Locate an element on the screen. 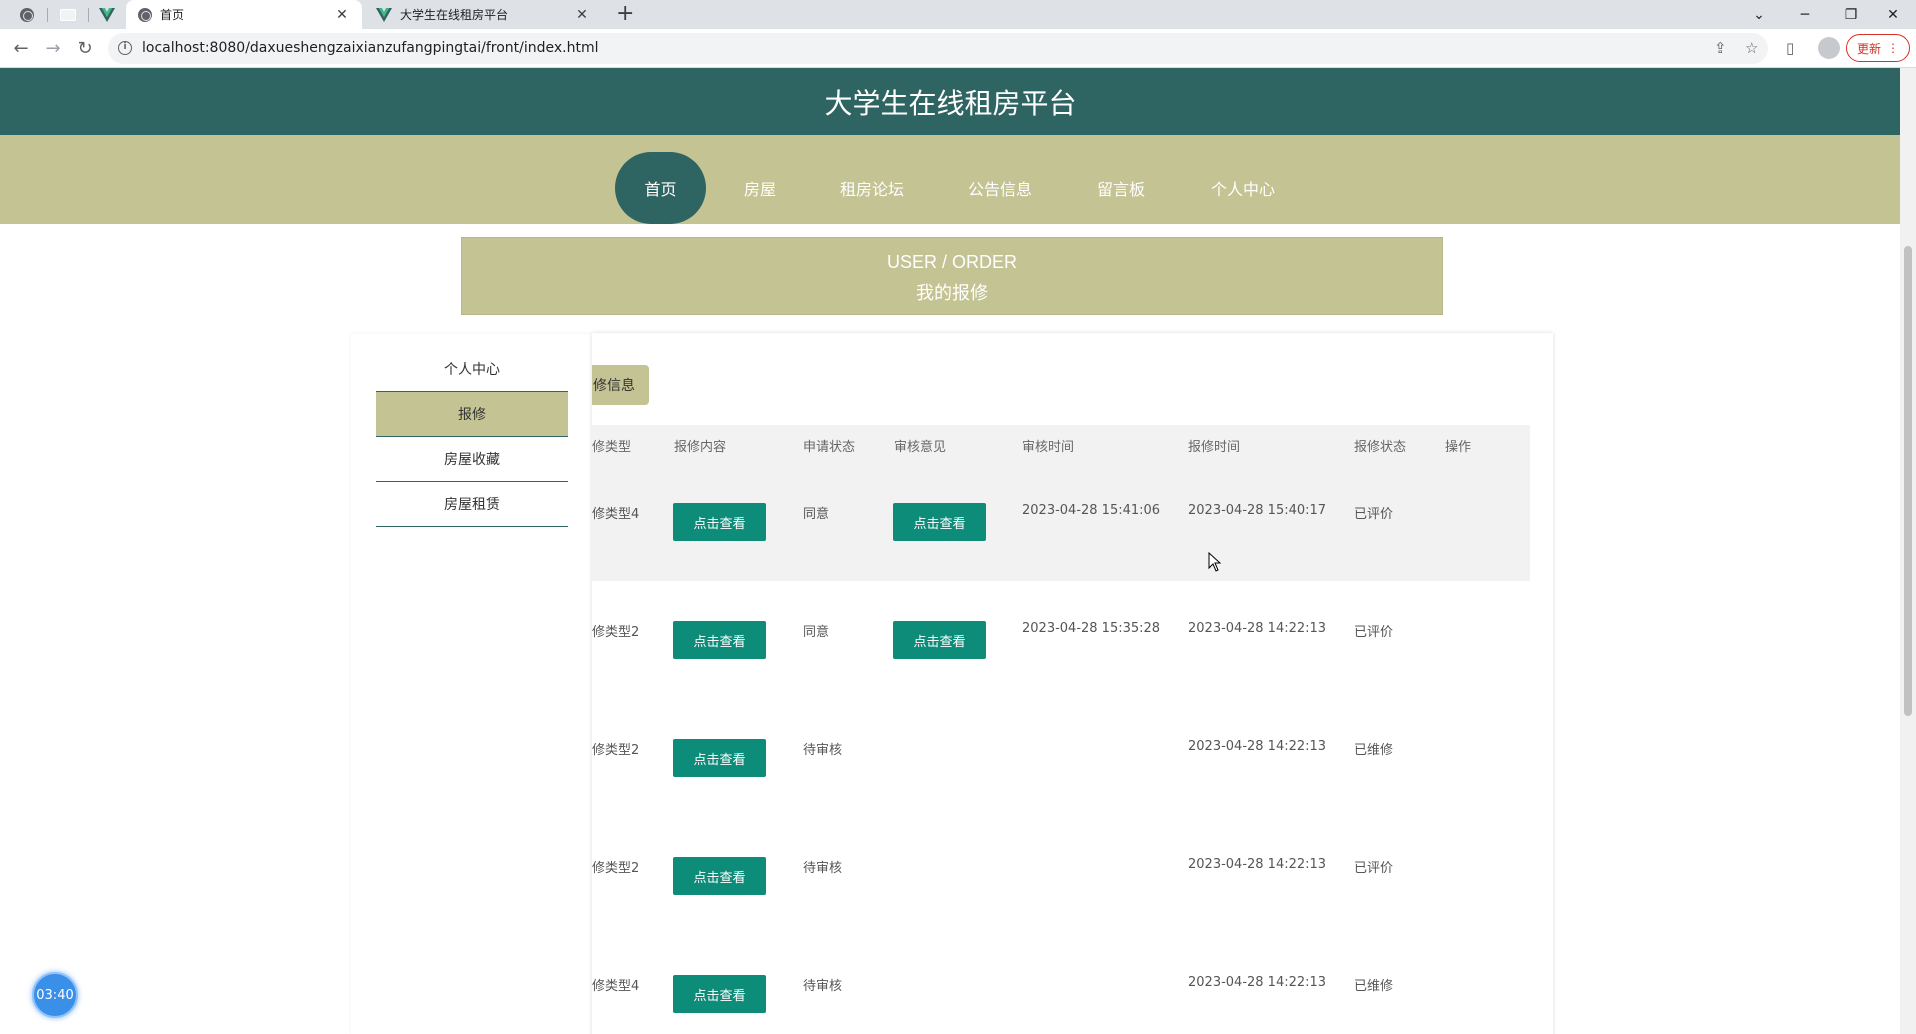 The image size is (1916, 1034). sidepanel-icon: ▯ is located at coordinates (1790, 48).